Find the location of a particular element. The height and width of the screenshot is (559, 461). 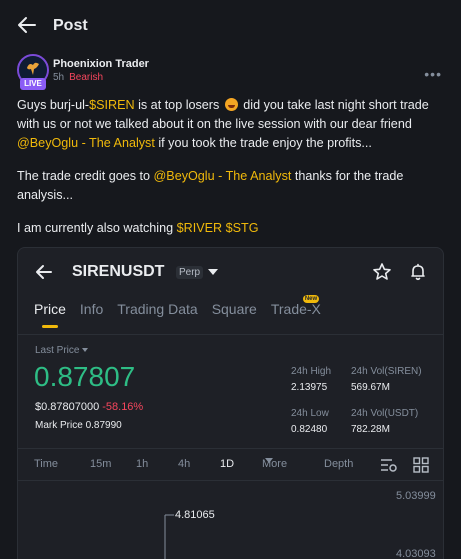

stat-label: 24h Vol(SIREN) is located at coordinates (386, 371).